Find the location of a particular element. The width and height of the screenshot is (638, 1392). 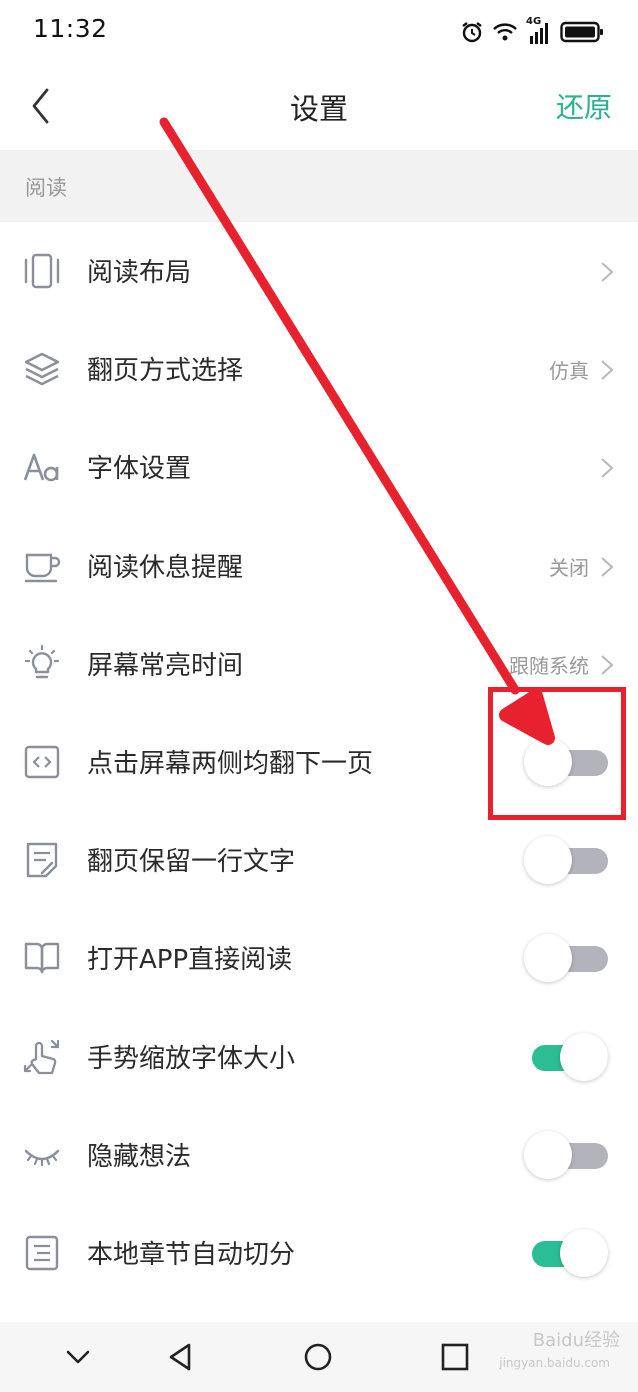

section-title: 阅读 is located at coordinates (46, 188).